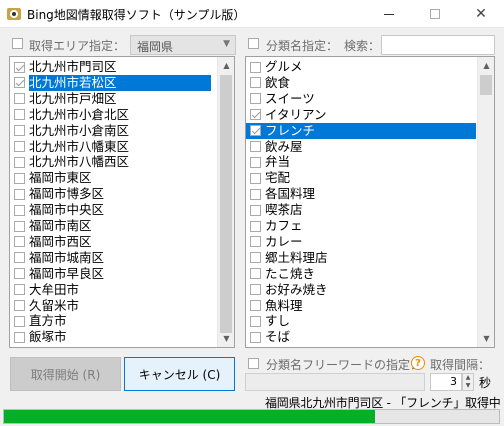  Describe the element at coordinates (335, 382) in the screenshot. I see `freeword-input` at that location.